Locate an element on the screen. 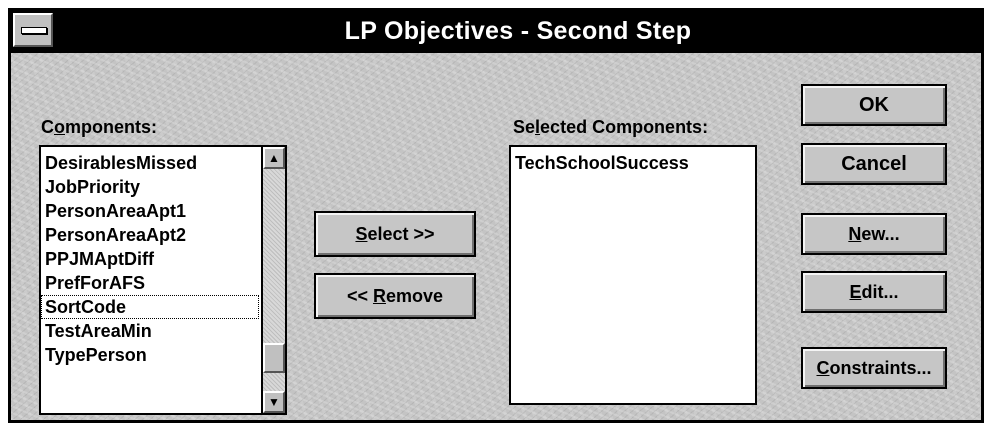  selected-list-items: TechSchoolSuccess is located at coordinates (633, 163).